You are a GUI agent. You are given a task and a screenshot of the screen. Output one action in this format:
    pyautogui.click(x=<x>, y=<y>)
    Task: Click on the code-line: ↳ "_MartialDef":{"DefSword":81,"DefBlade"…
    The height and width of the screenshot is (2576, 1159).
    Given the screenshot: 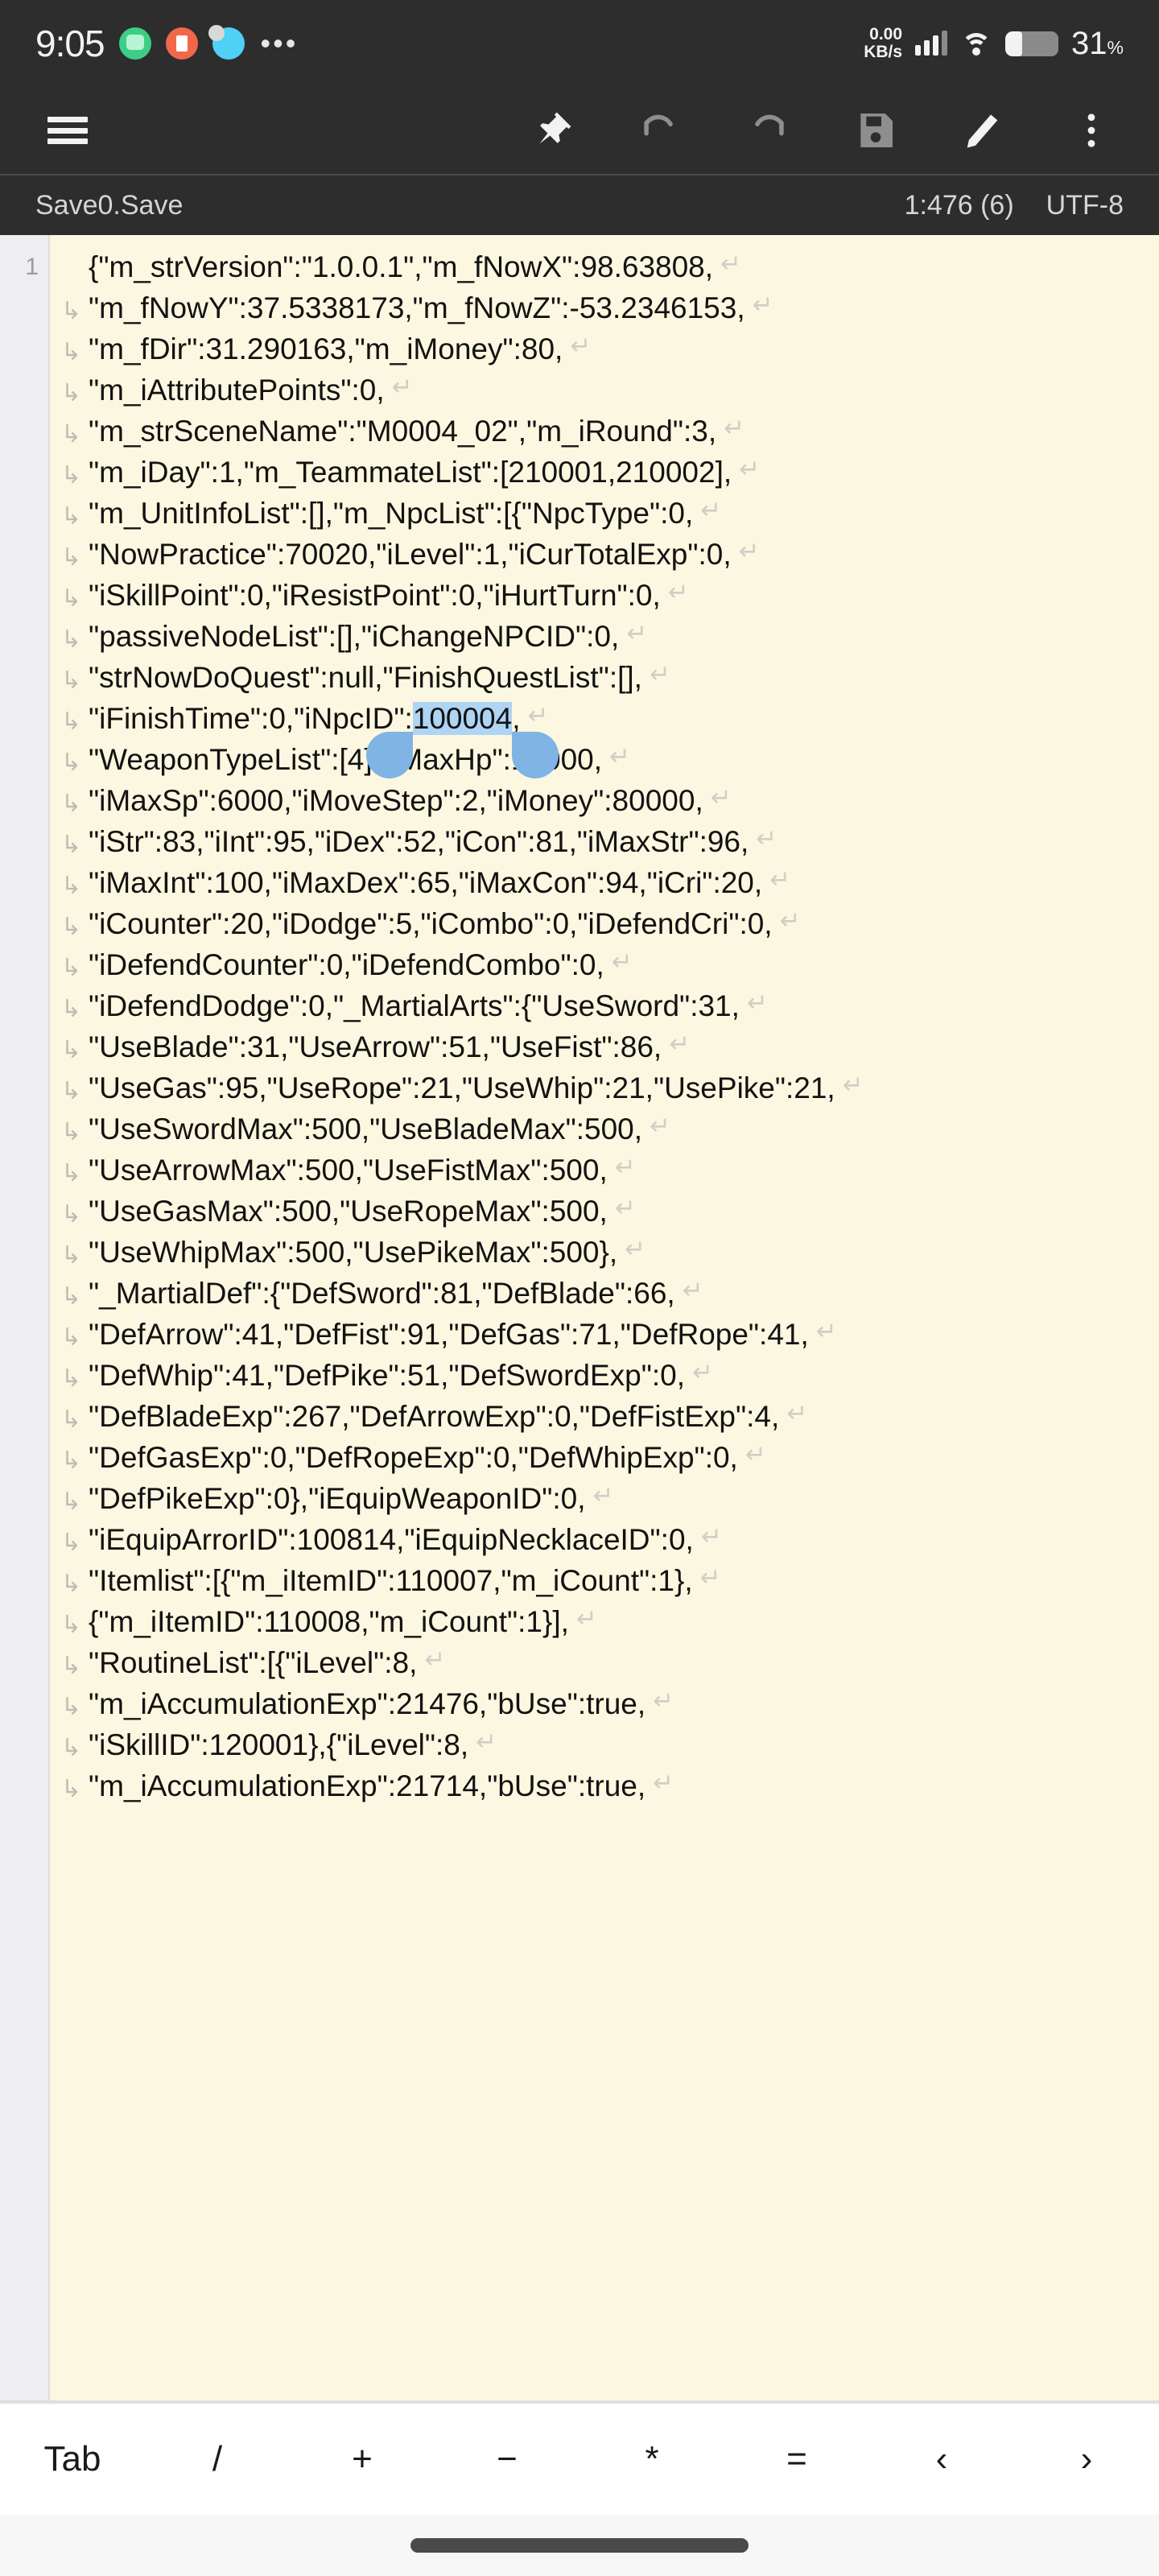 What is the action you would take?
    pyautogui.click(x=604, y=1293)
    